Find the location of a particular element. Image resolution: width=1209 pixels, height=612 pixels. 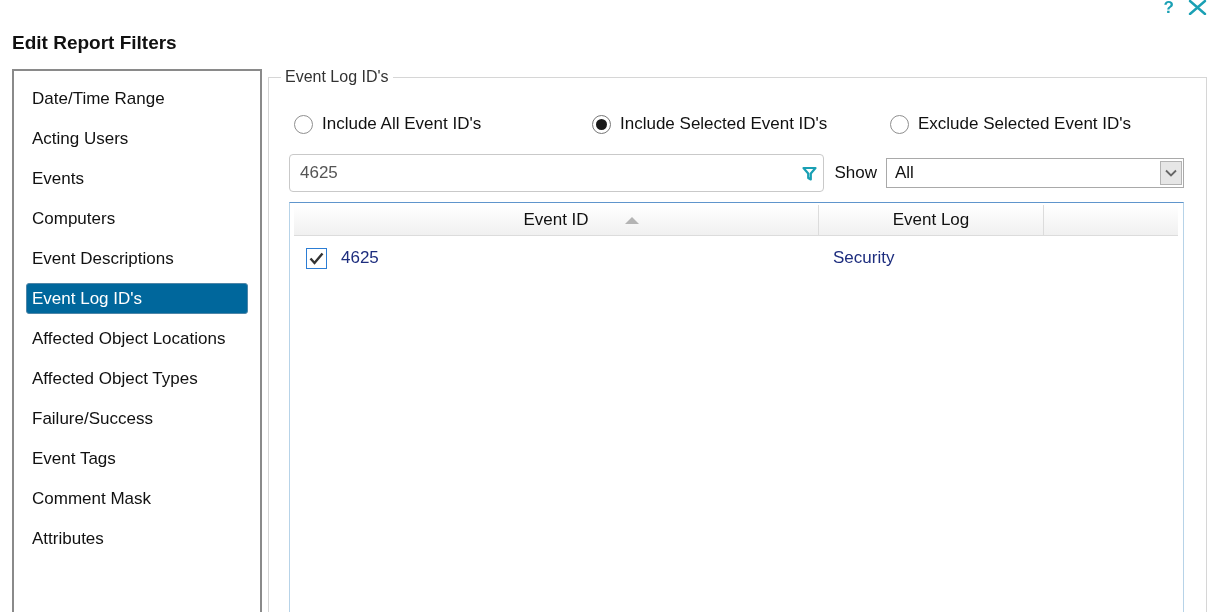

sidebar-item: Attributes is located at coordinates (137, 538).